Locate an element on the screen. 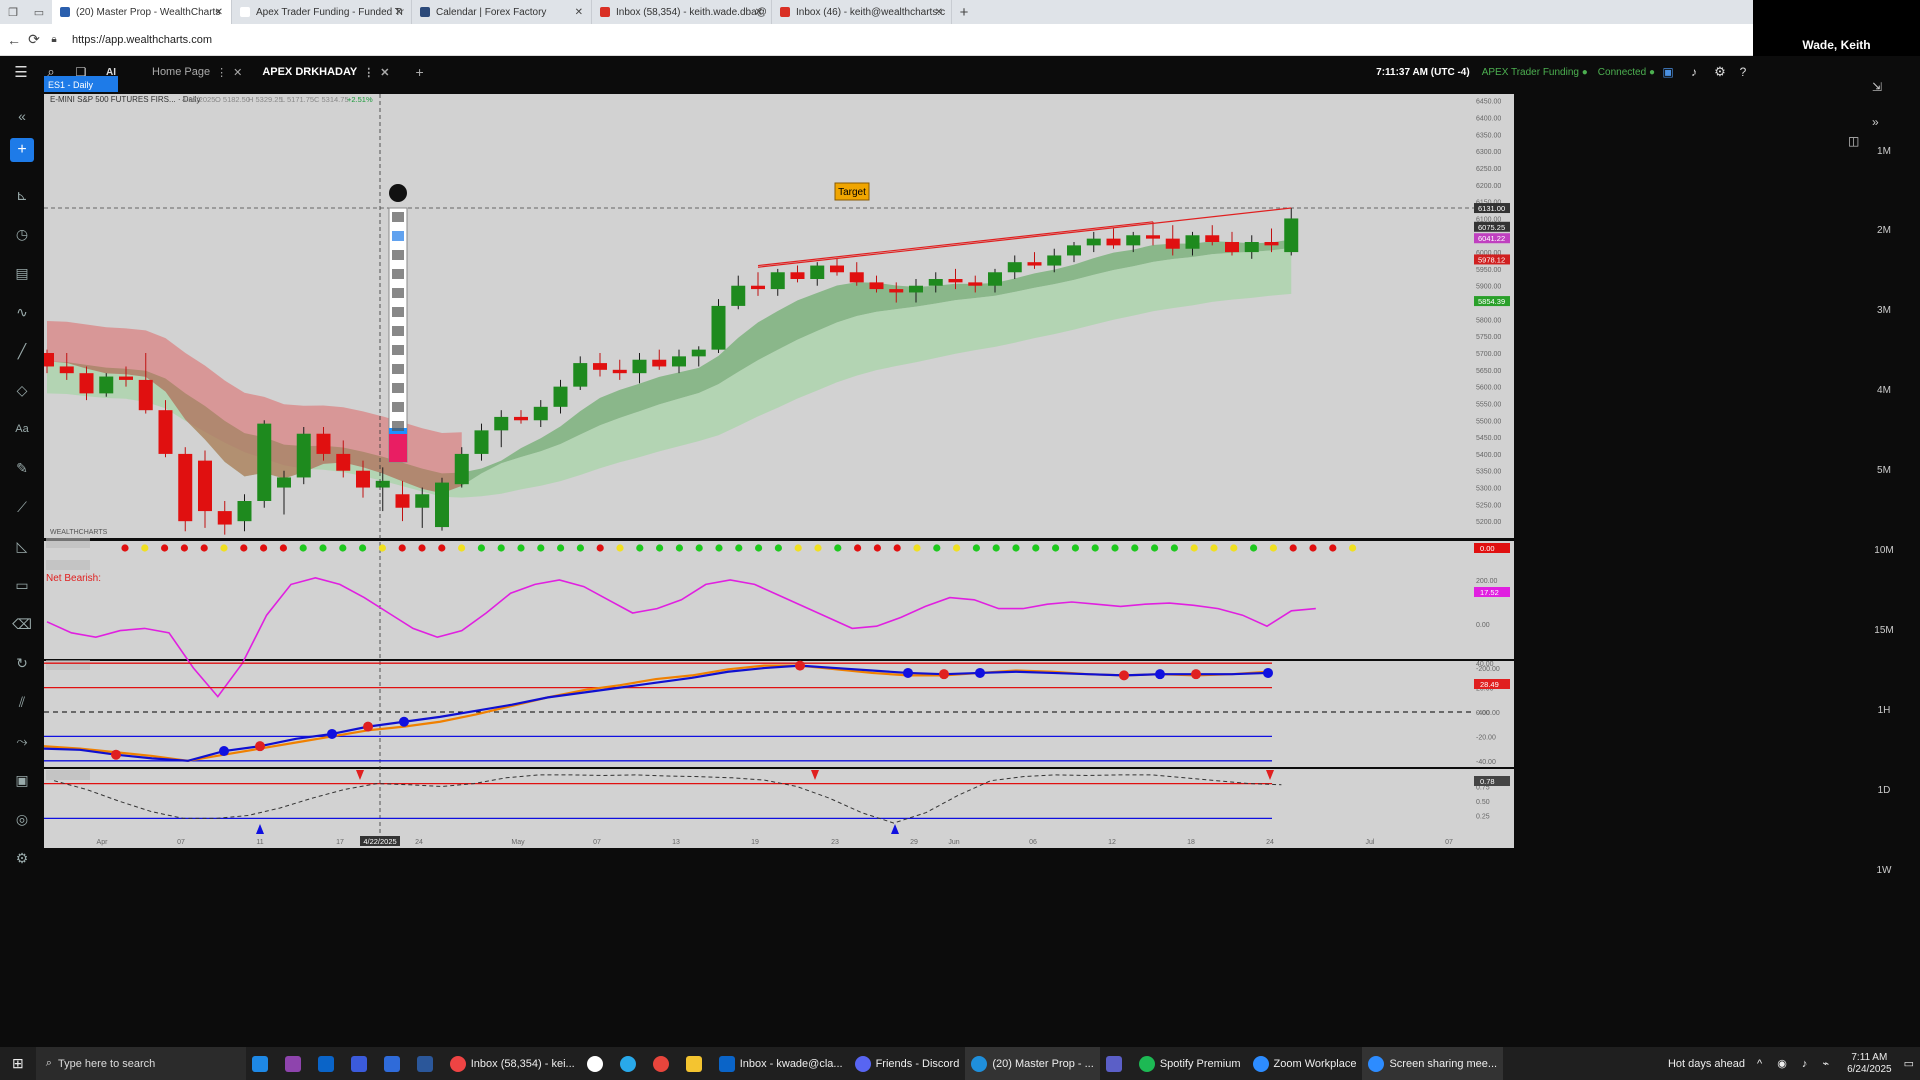 The image size is (1920, 1080). add-button: + is located at coordinates (22, 150).